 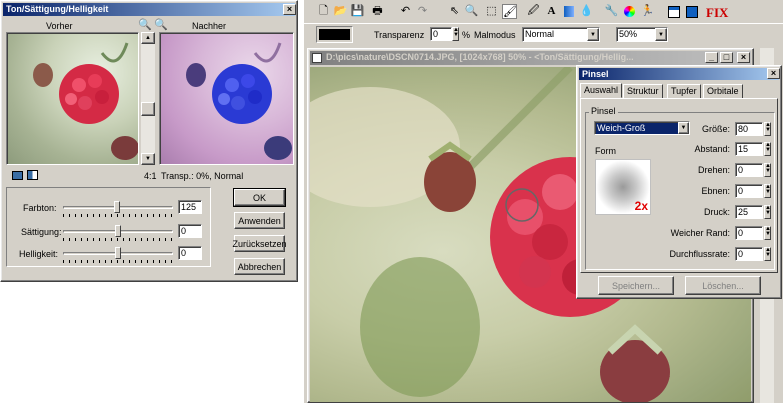 I want to click on hsl-dialog-title: Ton/Sättigung/Helligkeit, so click(x=57, y=9).